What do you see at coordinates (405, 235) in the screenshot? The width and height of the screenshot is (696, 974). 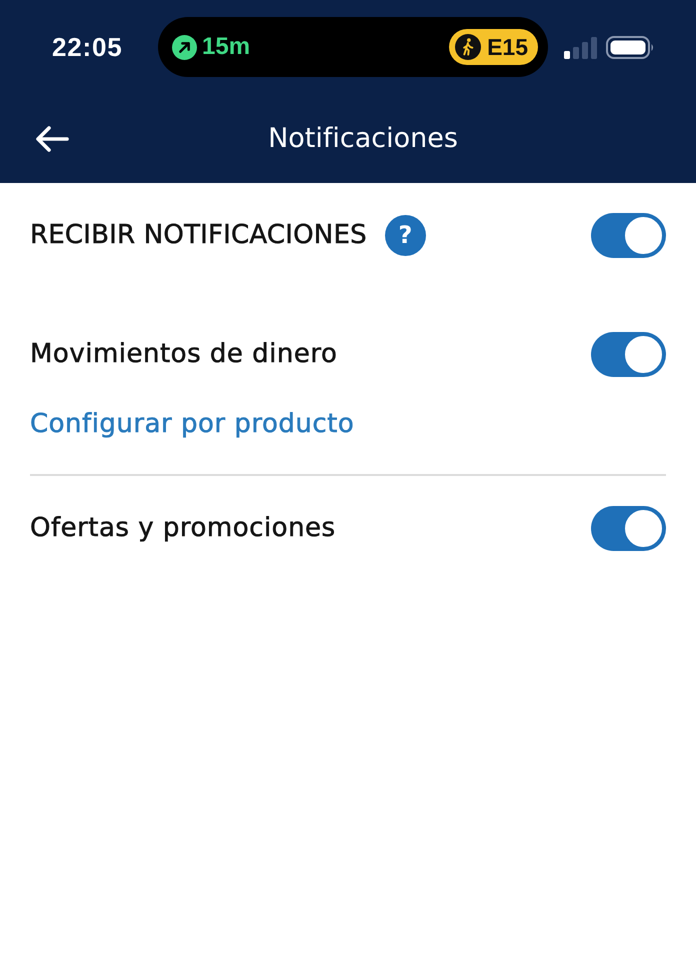 I see `help-button: ?` at bounding box center [405, 235].